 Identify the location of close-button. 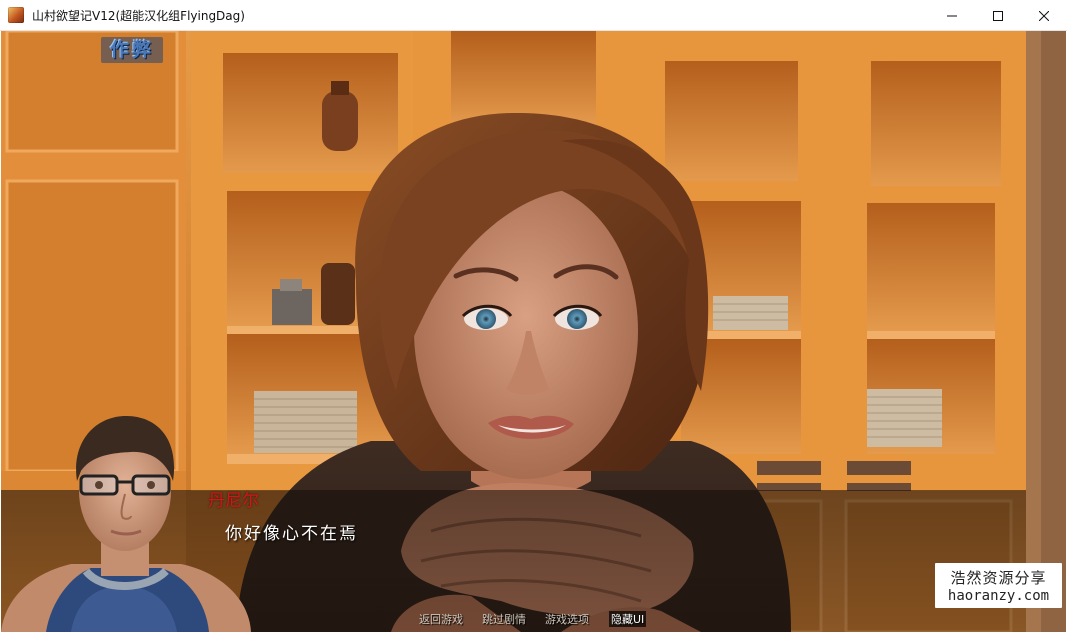
(1044, 15).